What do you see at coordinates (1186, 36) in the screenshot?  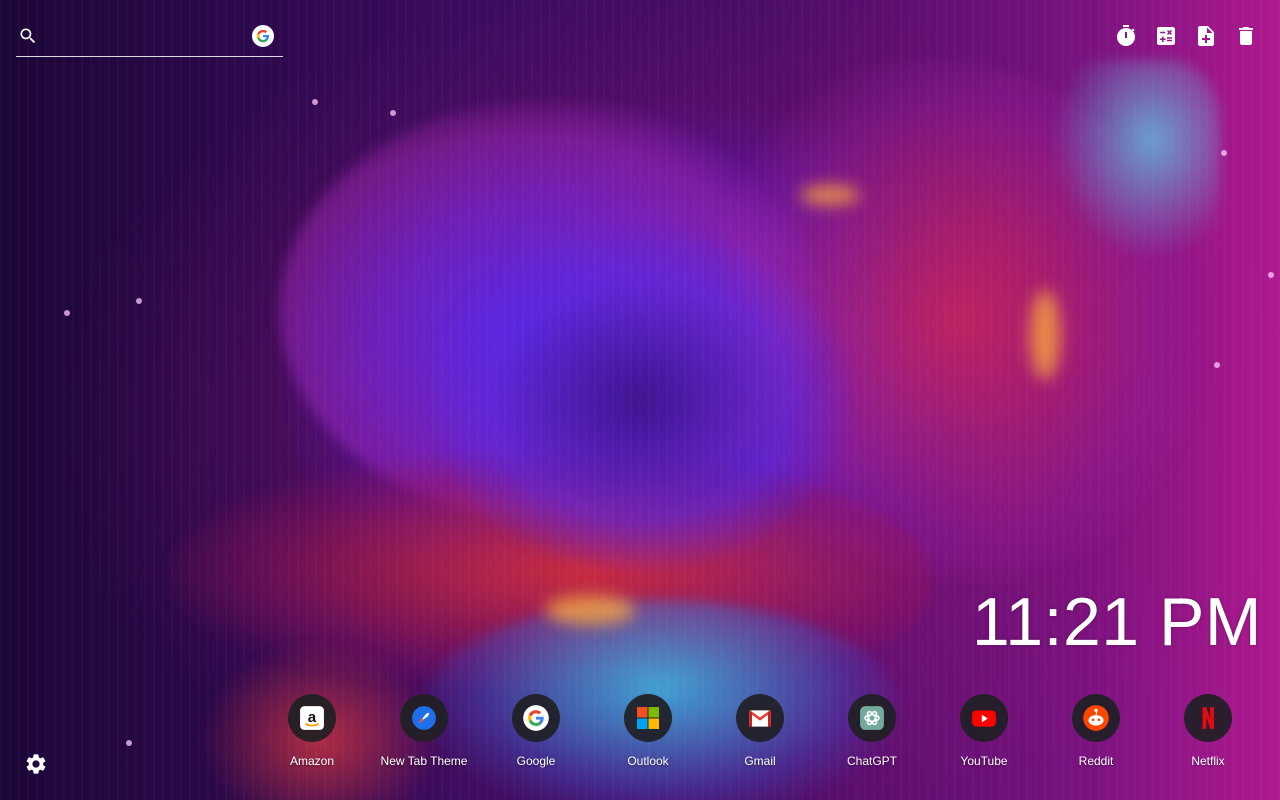 I see `toolbar` at bounding box center [1186, 36].